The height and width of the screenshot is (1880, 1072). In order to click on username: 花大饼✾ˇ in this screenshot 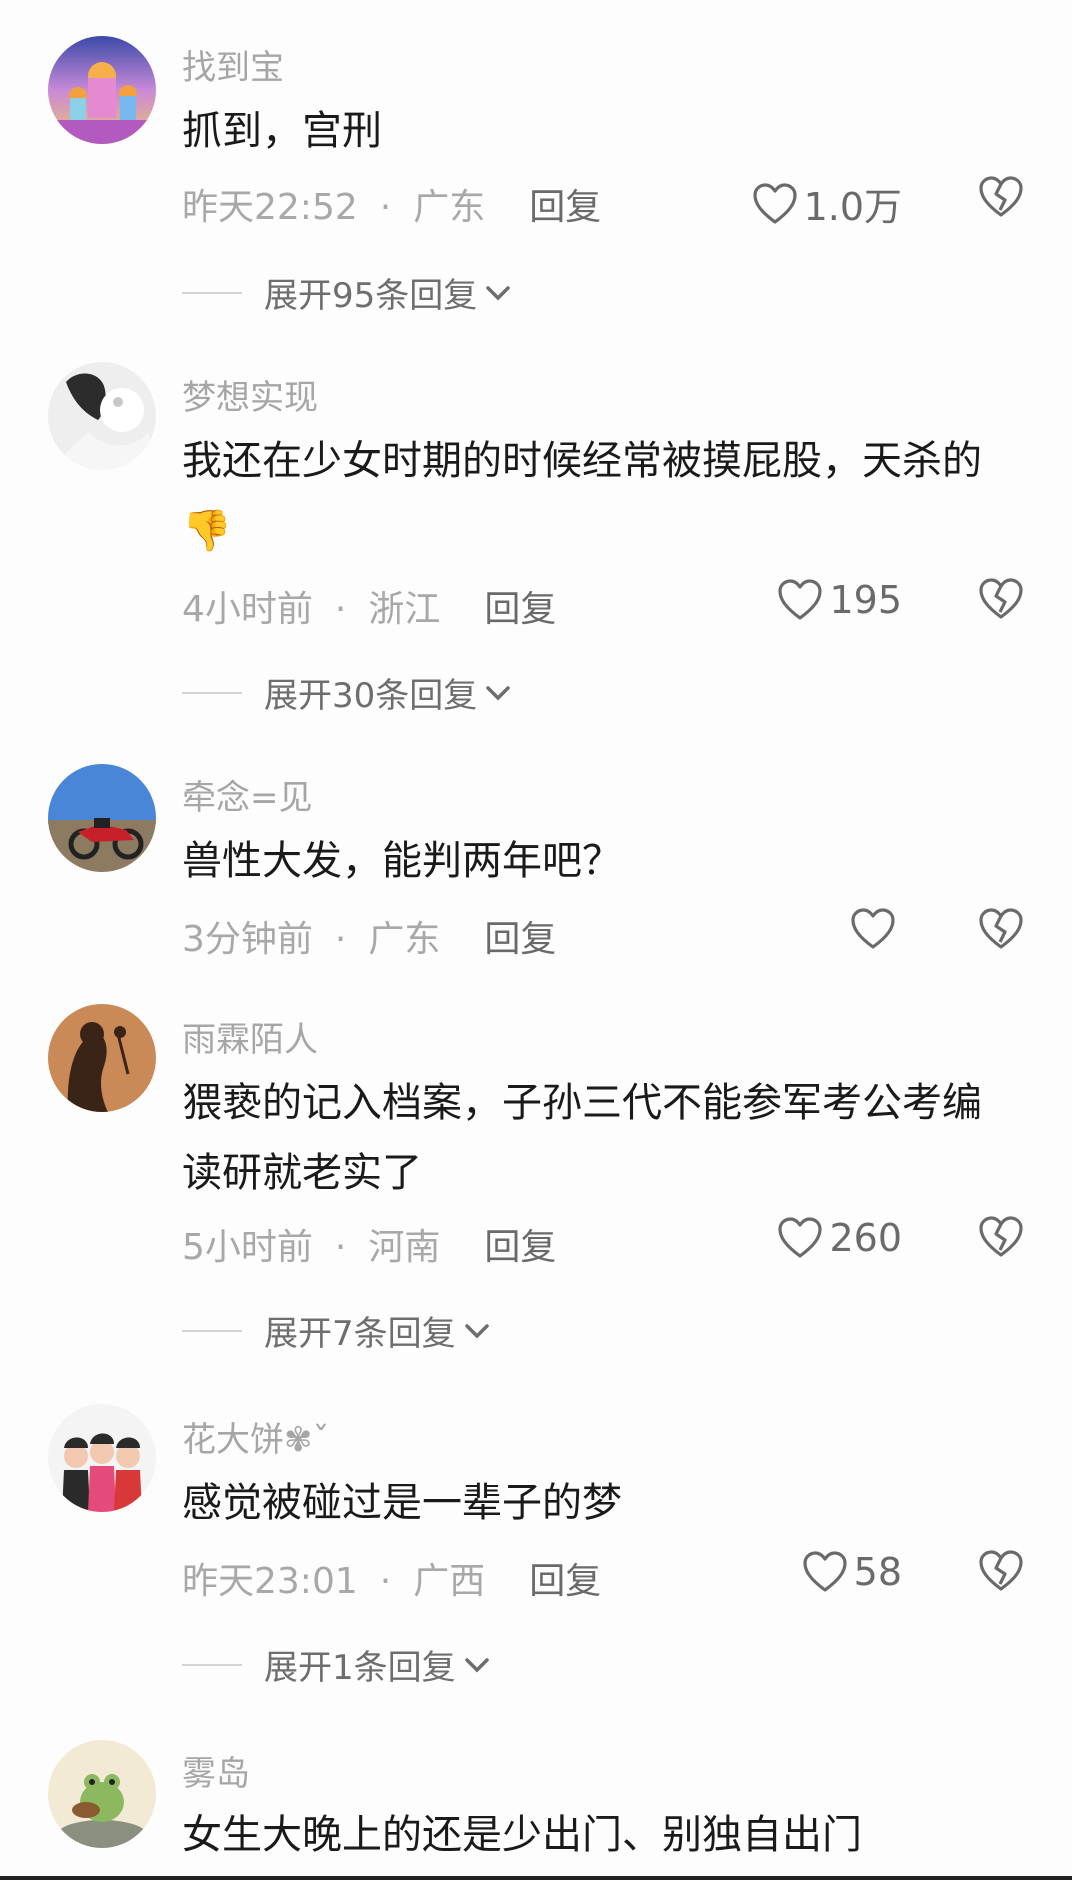, I will do `click(256, 1436)`.